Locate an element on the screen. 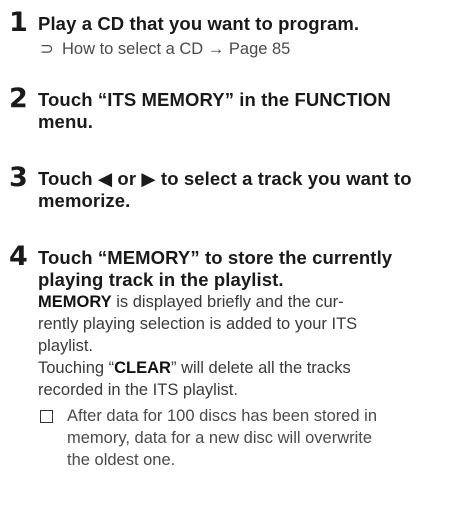 This screenshot has width=461, height=523. heading-line: playing track in the playlist. is located at coordinates (161, 279).